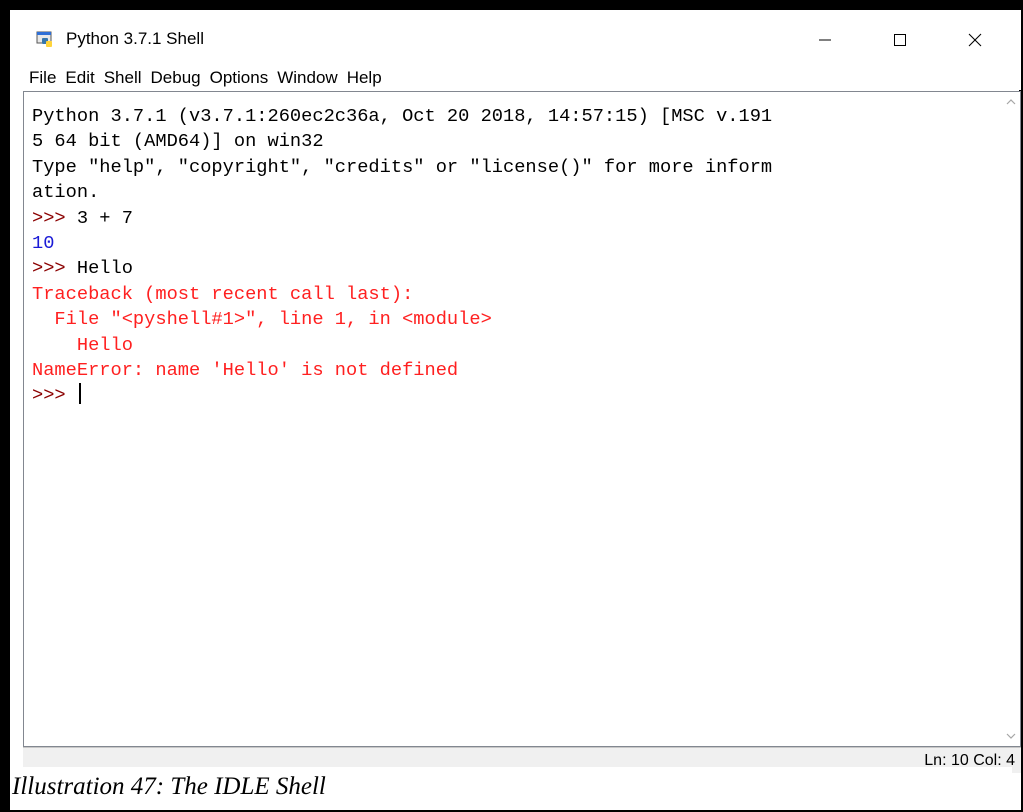 This screenshot has width=1023, height=812. What do you see at coordinates (307, 78) in the screenshot?
I see `menu-window: Window` at bounding box center [307, 78].